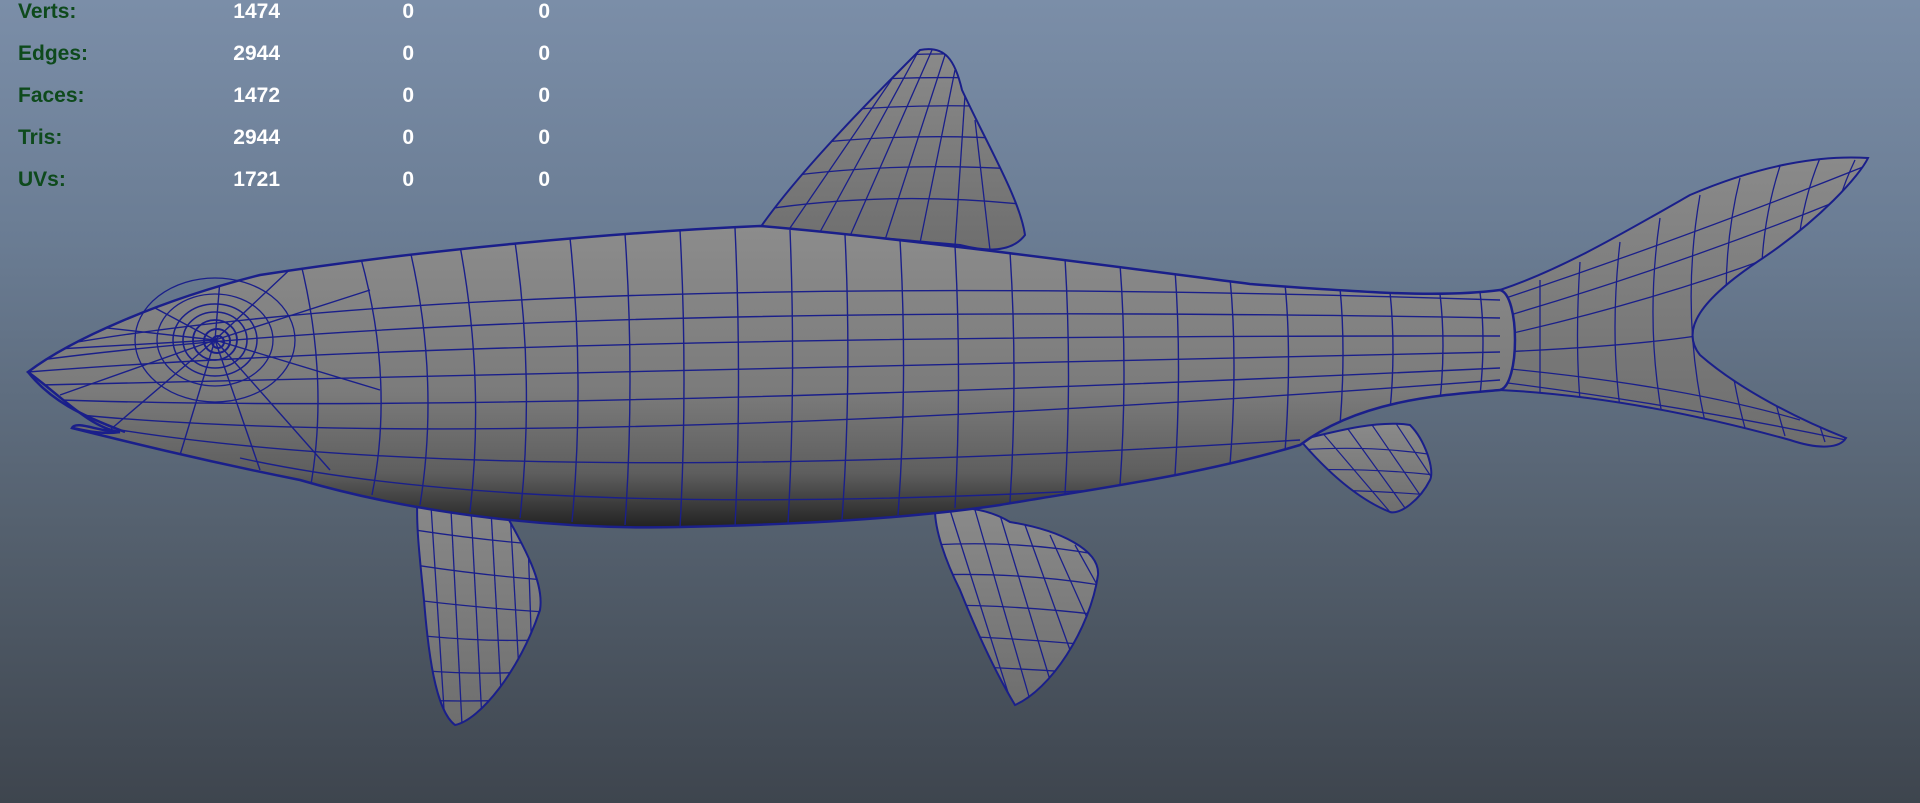 Image resolution: width=1920 pixels, height=803 pixels. Describe the element at coordinates (1684, 302) in the screenshot. I see `tail-fin` at that location.